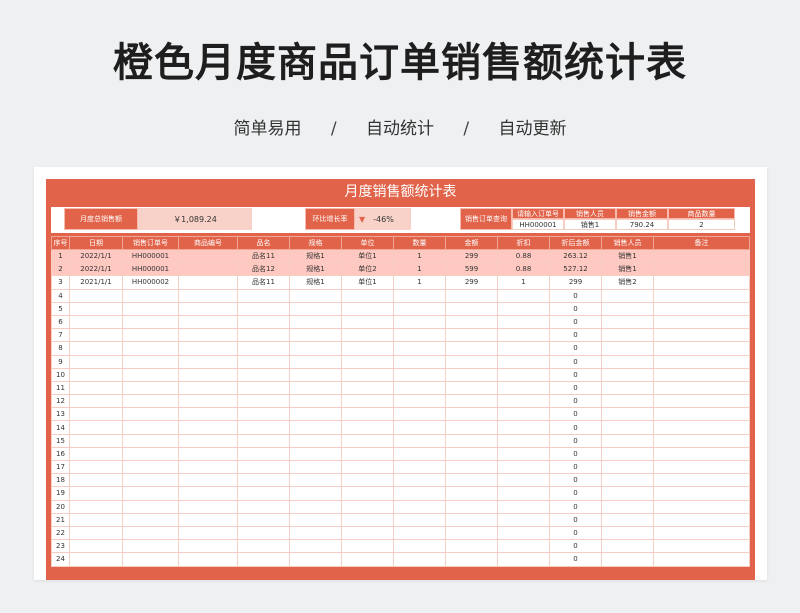  What do you see at coordinates (60, 440) in the screenshot?
I see `table-cell-index: 15` at bounding box center [60, 440].